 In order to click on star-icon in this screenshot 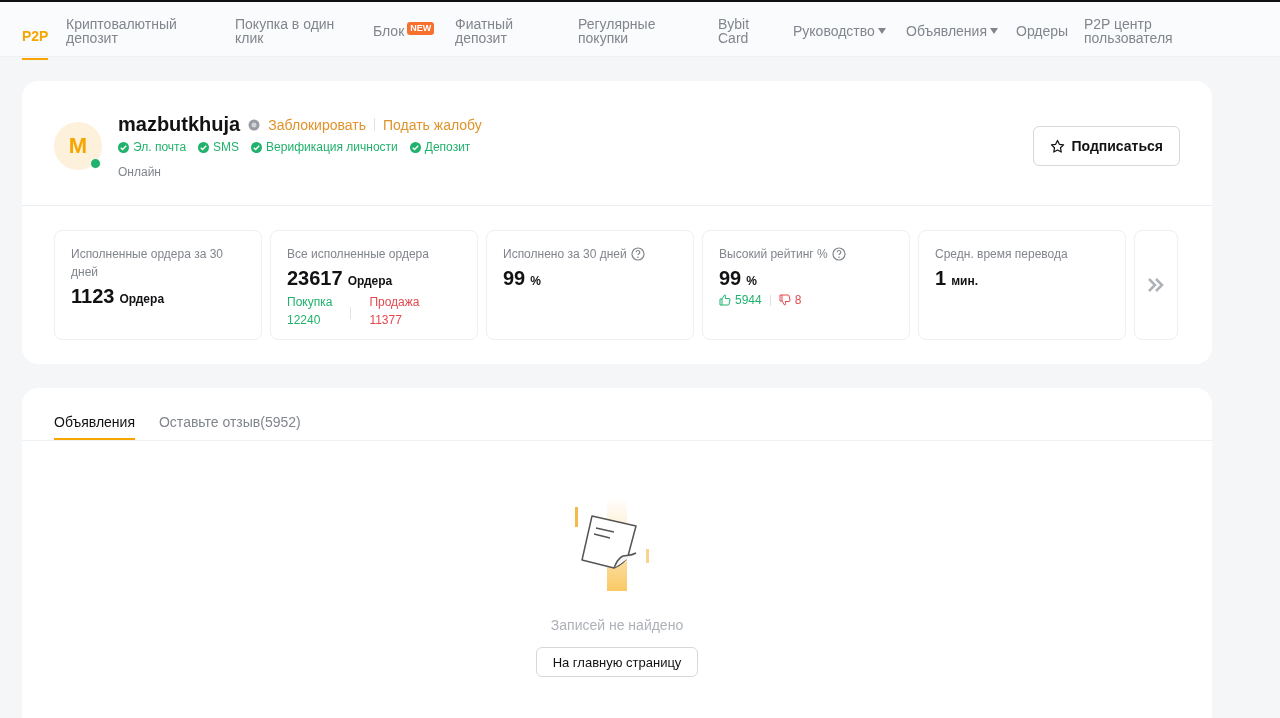, I will do `click(1058, 146)`.